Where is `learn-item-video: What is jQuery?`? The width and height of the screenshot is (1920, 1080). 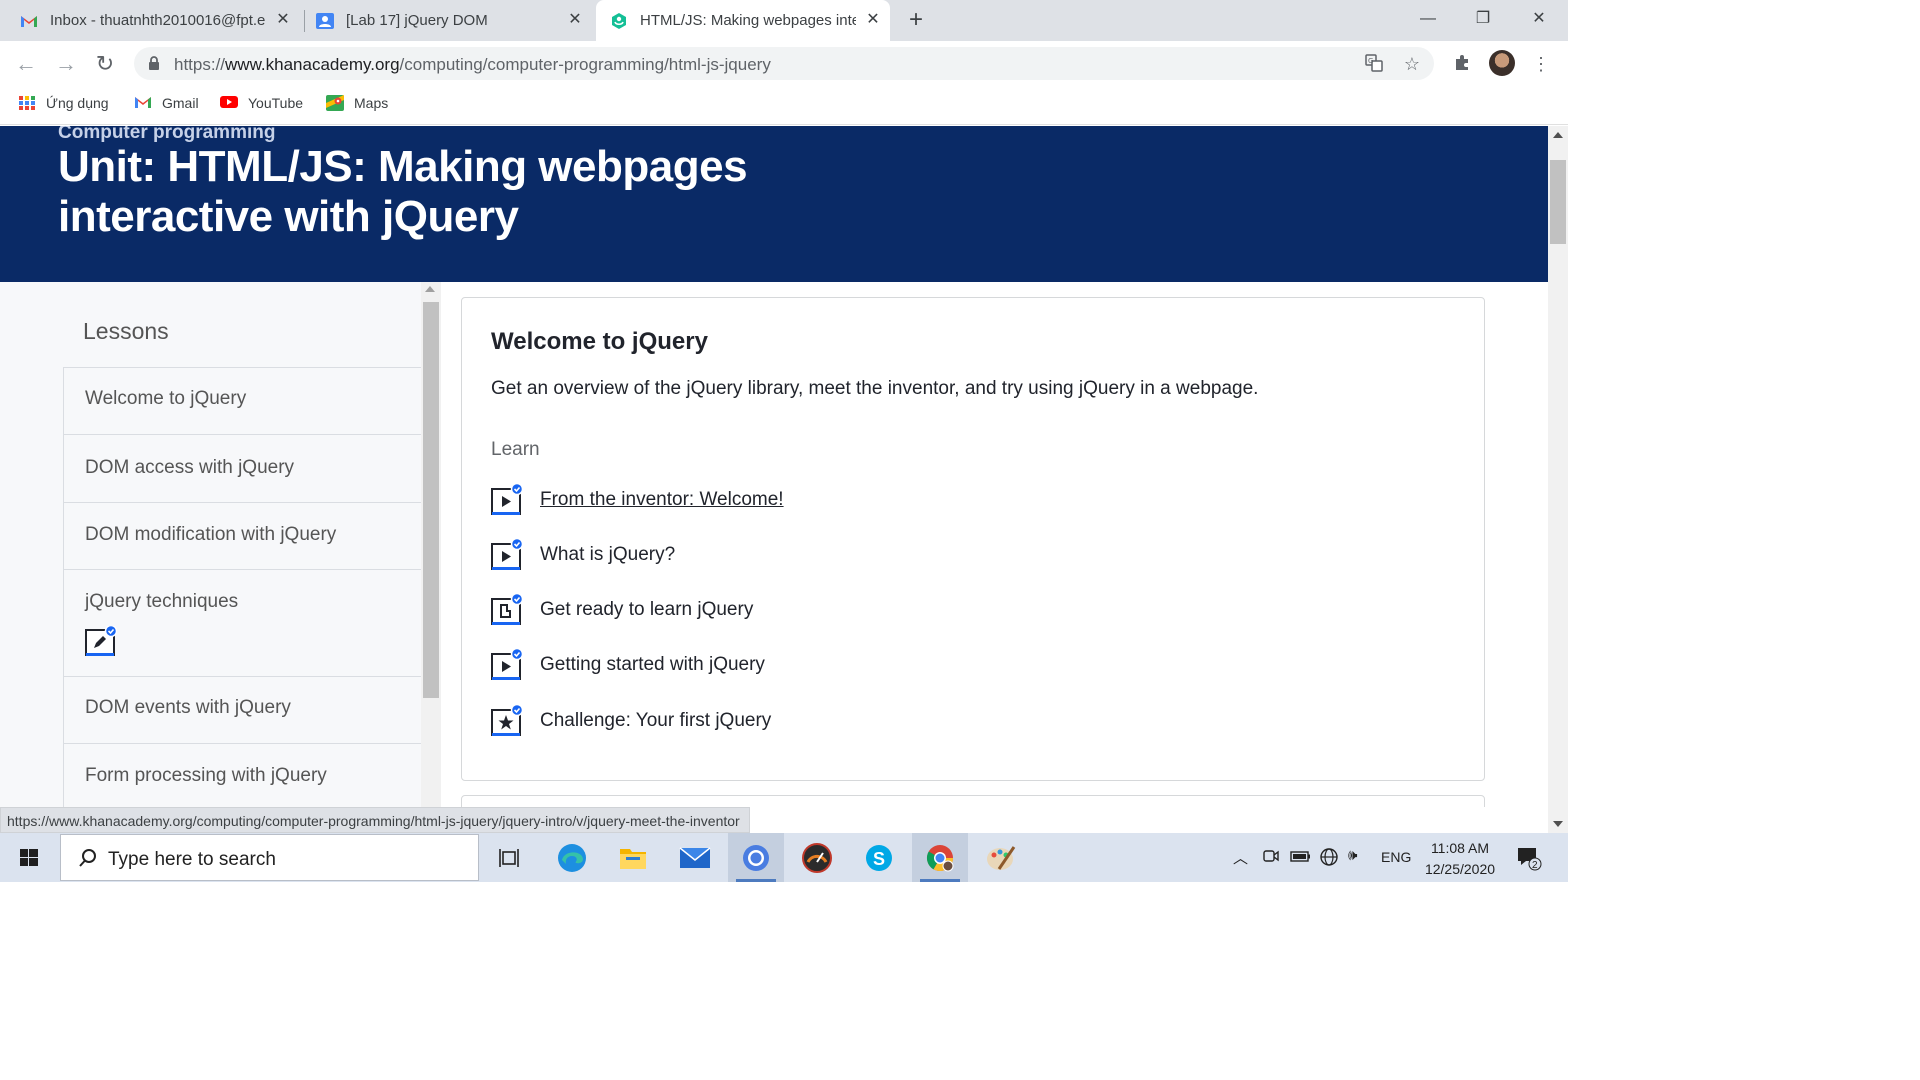 learn-item-video: What is jQuery? is located at coordinates (583, 554).